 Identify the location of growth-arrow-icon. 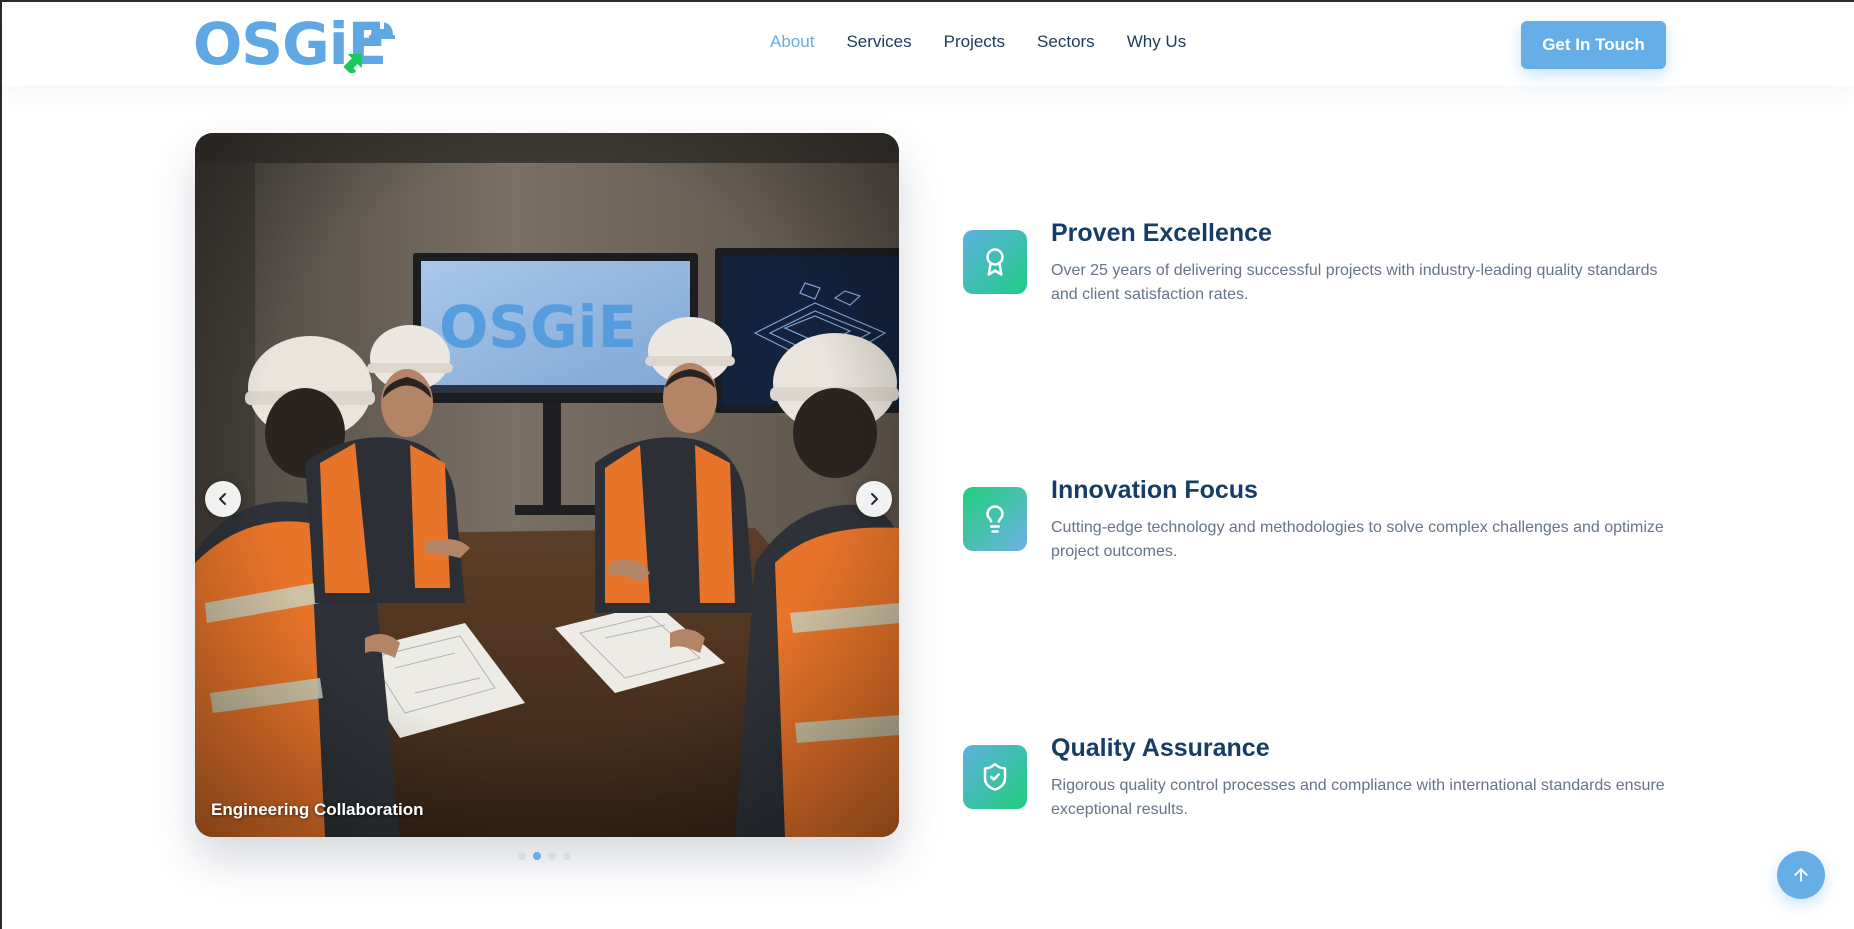
(352, 63).